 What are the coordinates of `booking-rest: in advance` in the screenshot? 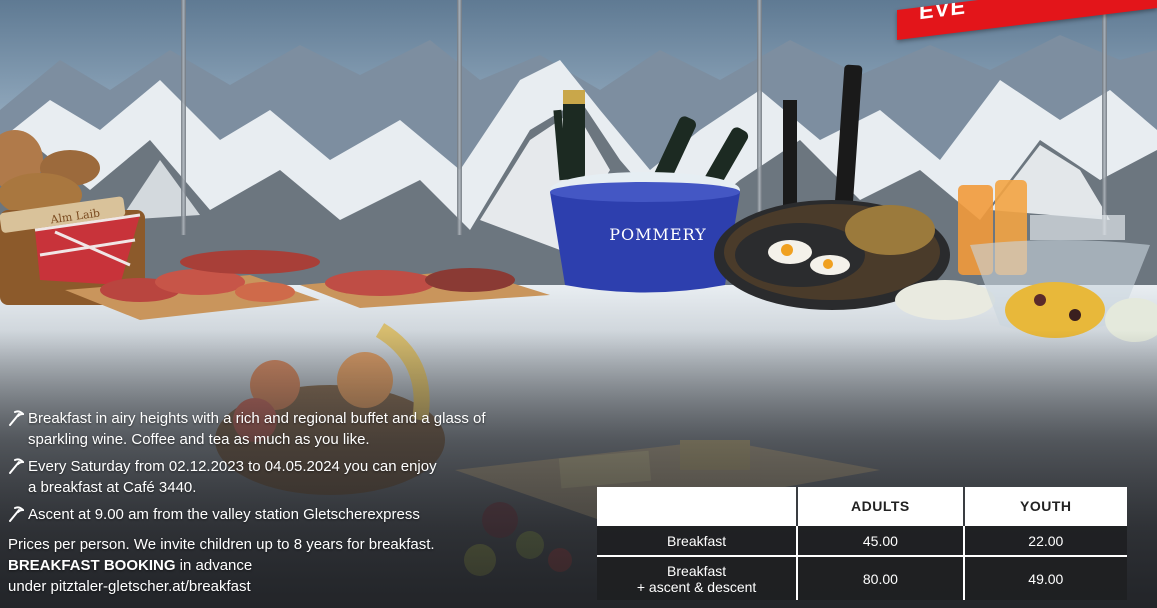 It's located at (214, 565).